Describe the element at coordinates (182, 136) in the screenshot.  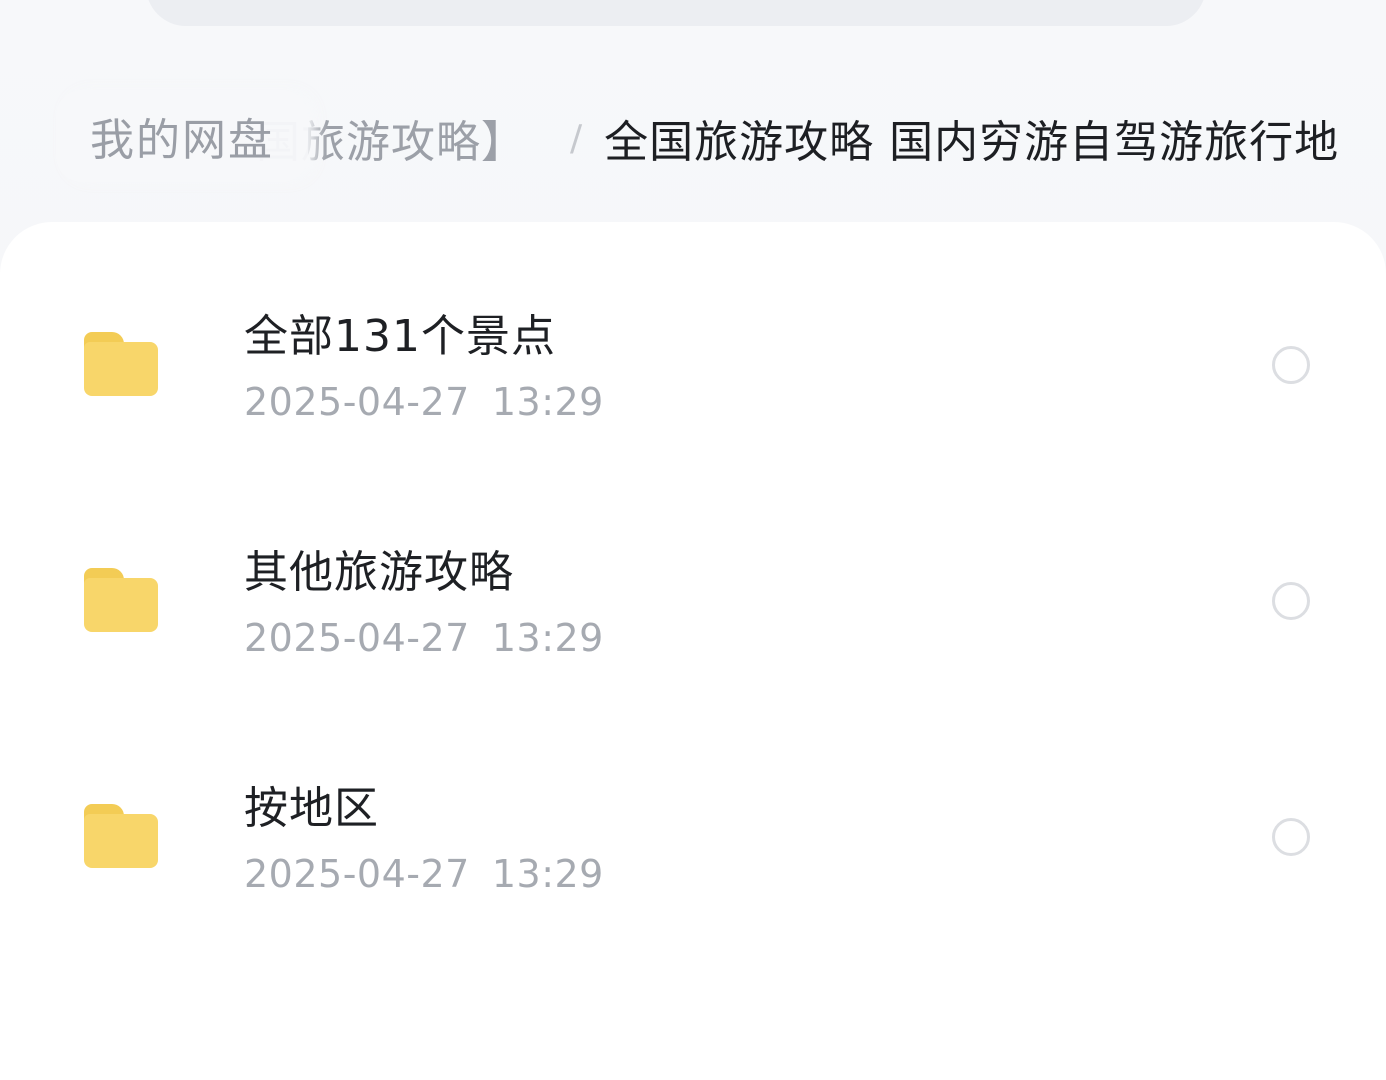
I see `breadcrumb-item-root: 我的网盘` at that location.